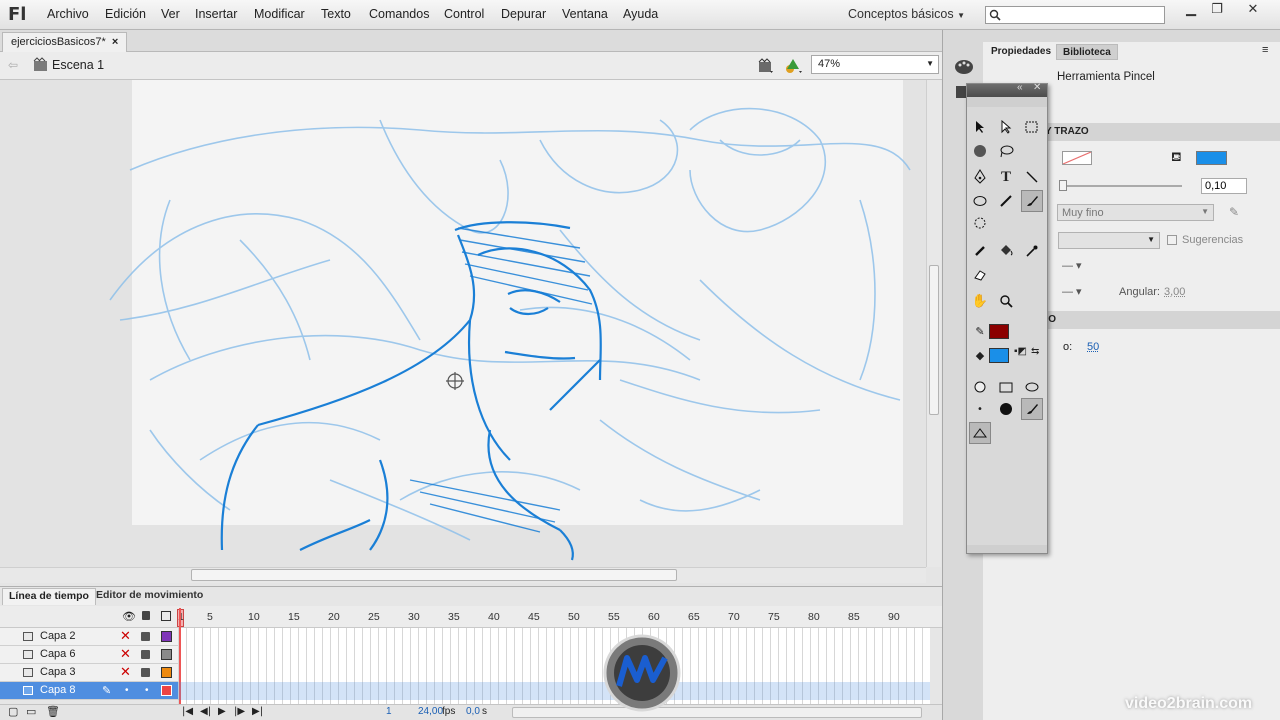 The width and height of the screenshot is (1280, 720). What do you see at coordinates (1032, 409) in the screenshot?
I see `brush-smoothing-toggle` at bounding box center [1032, 409].